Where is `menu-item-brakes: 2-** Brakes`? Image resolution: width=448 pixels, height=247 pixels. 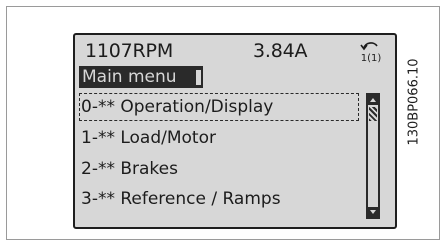 menu-item-brakes: 2-** Brakes is located at coordinates (129, 169).